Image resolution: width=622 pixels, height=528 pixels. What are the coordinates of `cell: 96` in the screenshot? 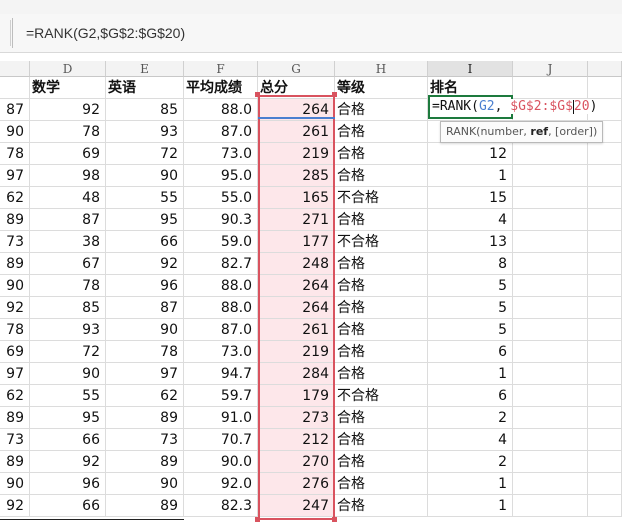 It's located at (145, 286).